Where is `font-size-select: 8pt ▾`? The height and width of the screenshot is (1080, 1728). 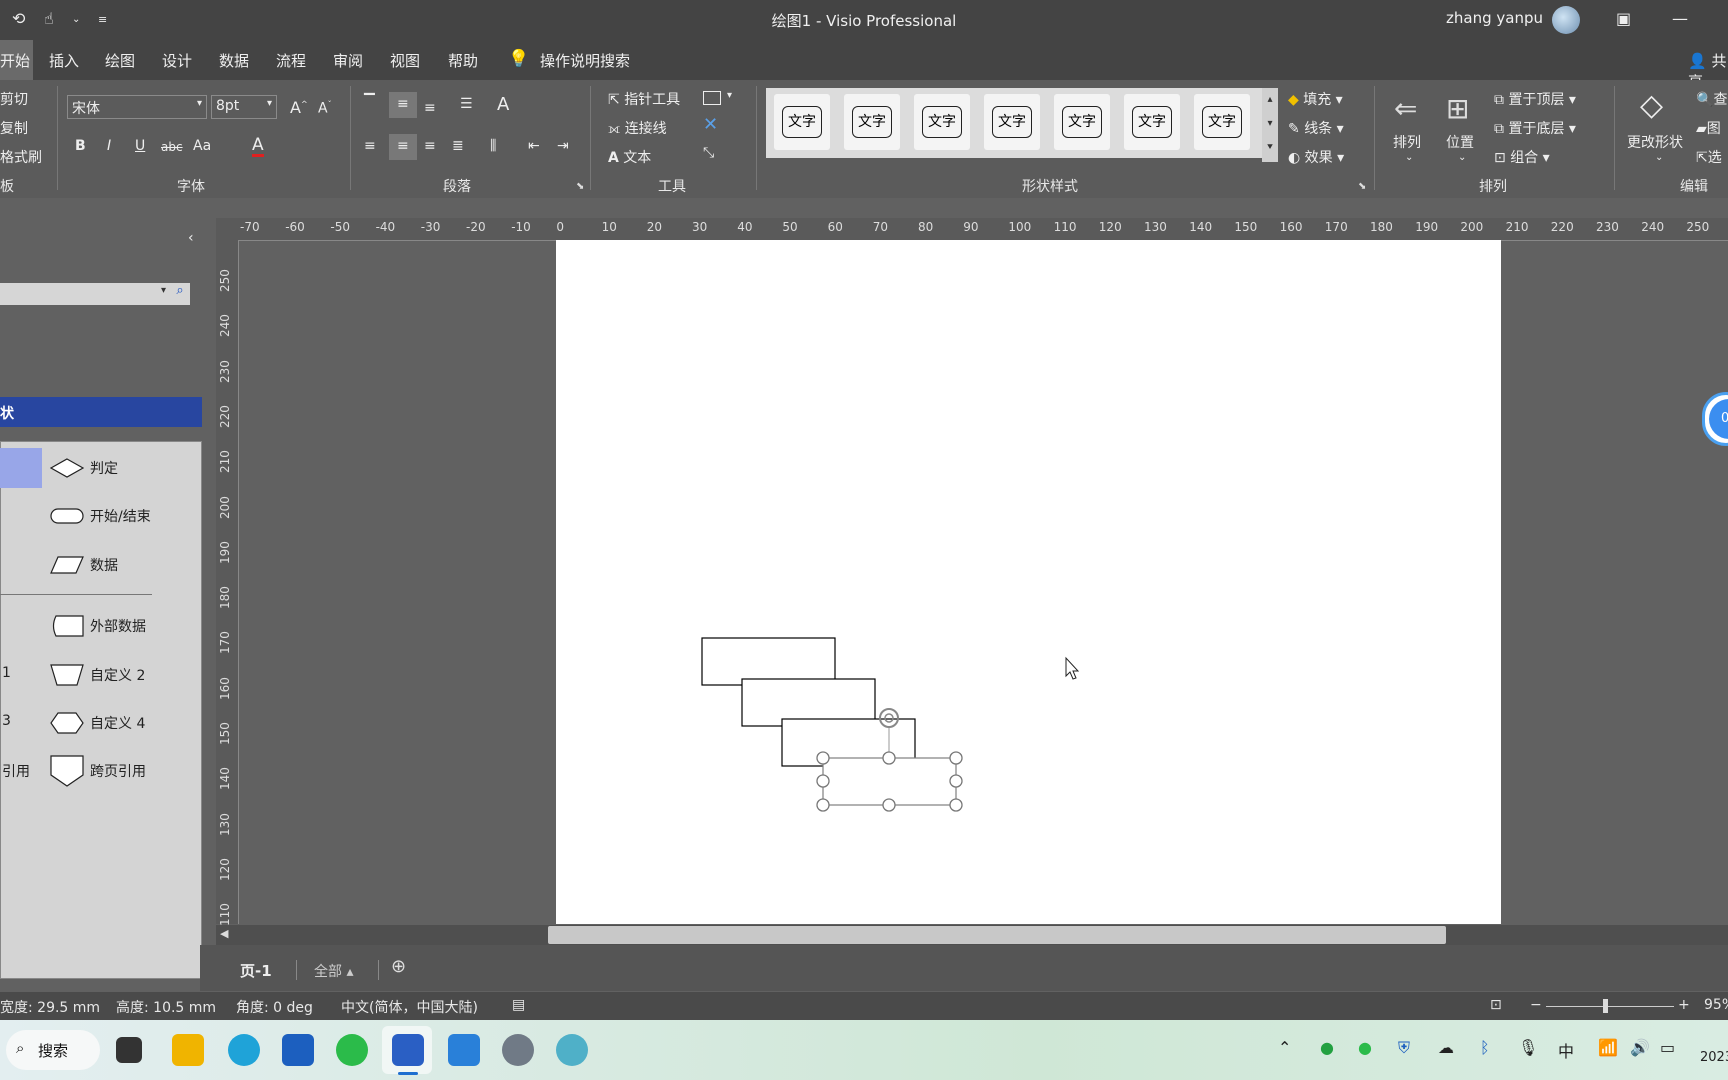 font-size-select: 8pt ▾ is located at coordinates (244, 107).